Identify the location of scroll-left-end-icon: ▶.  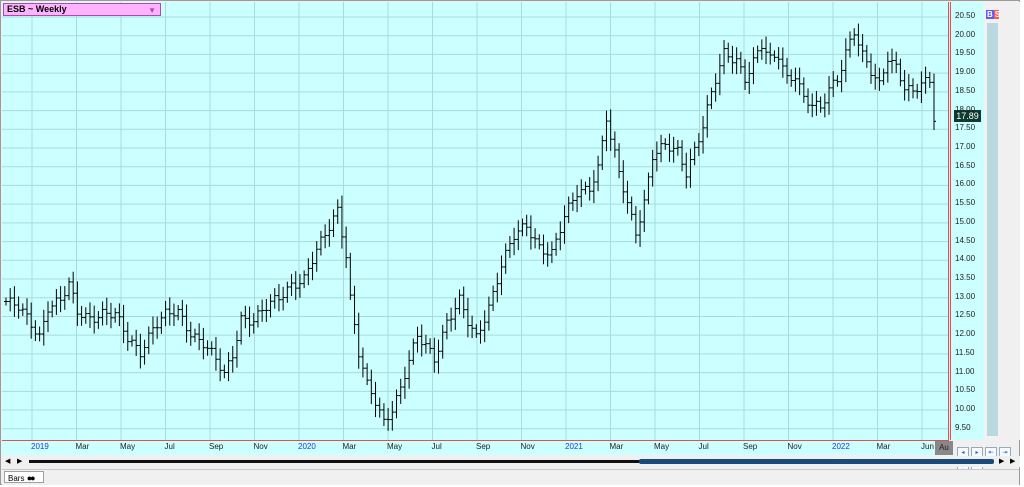
(19, 461).